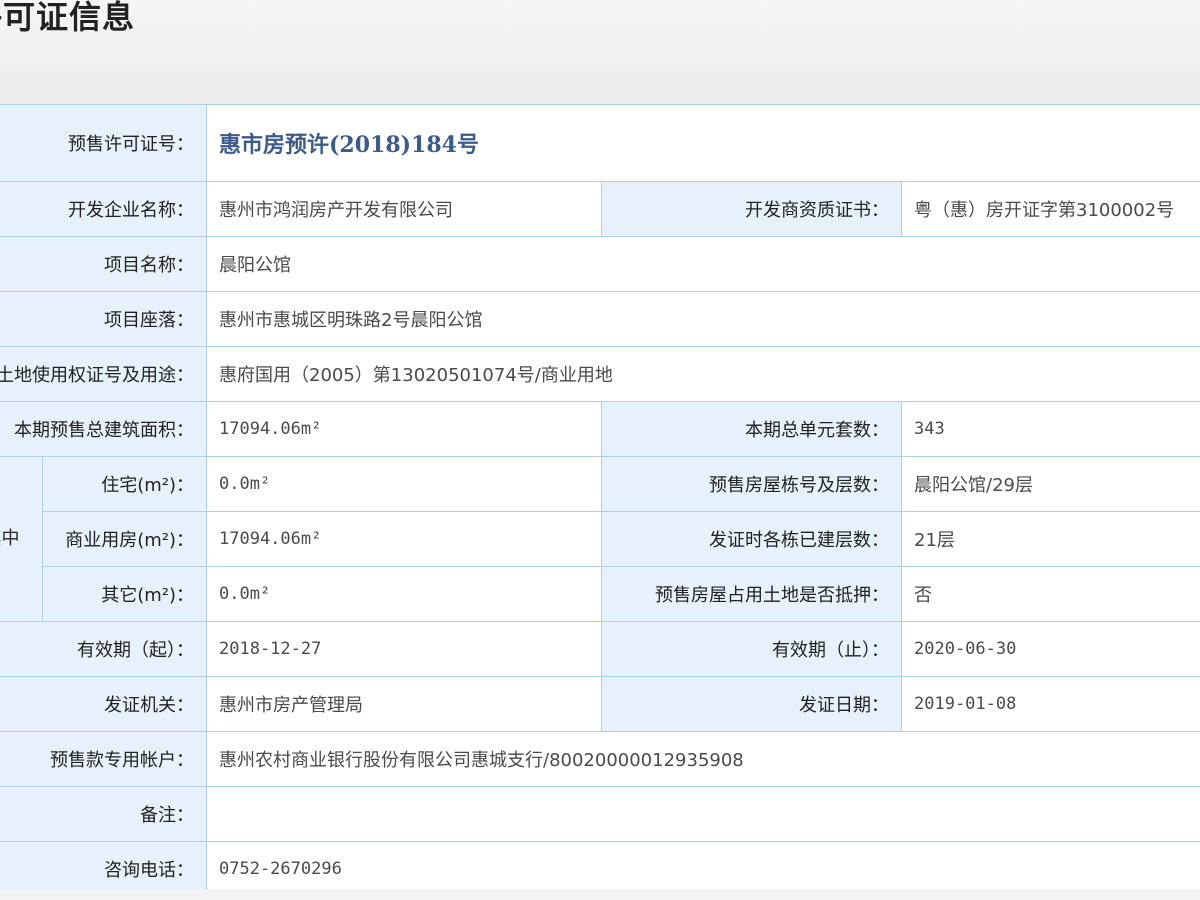  I want to click on residential-label: 住宅(m²)：, so click(124, 484).